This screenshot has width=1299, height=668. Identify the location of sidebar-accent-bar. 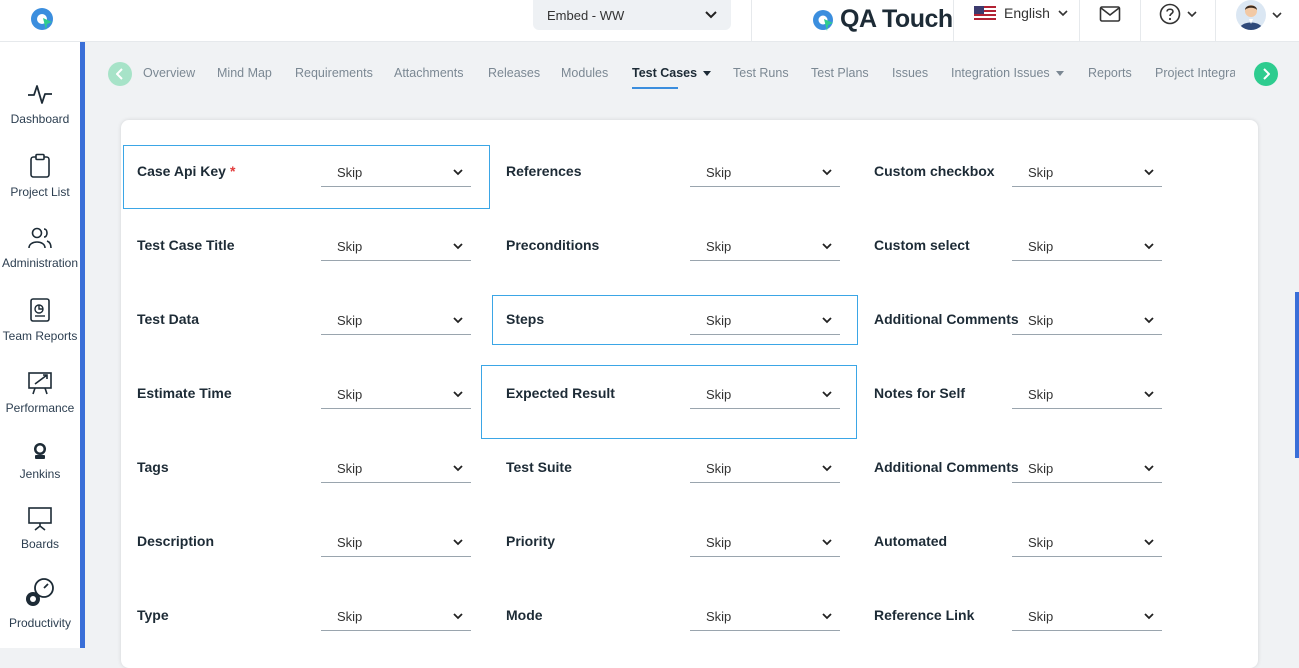
(82, 345).